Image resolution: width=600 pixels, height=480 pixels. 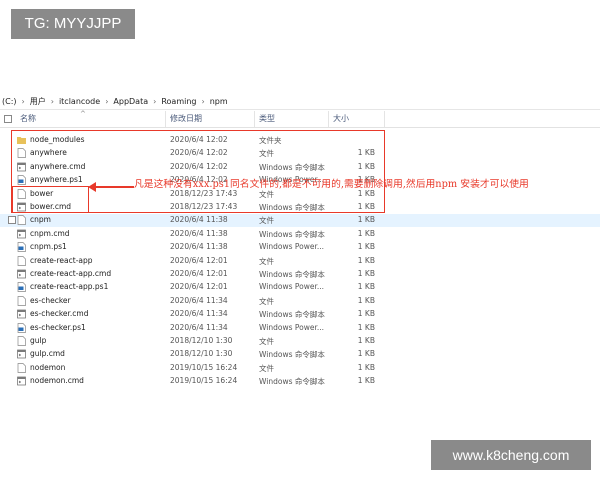 I want to click on column-size: 大小, so click(x=341, y=118).